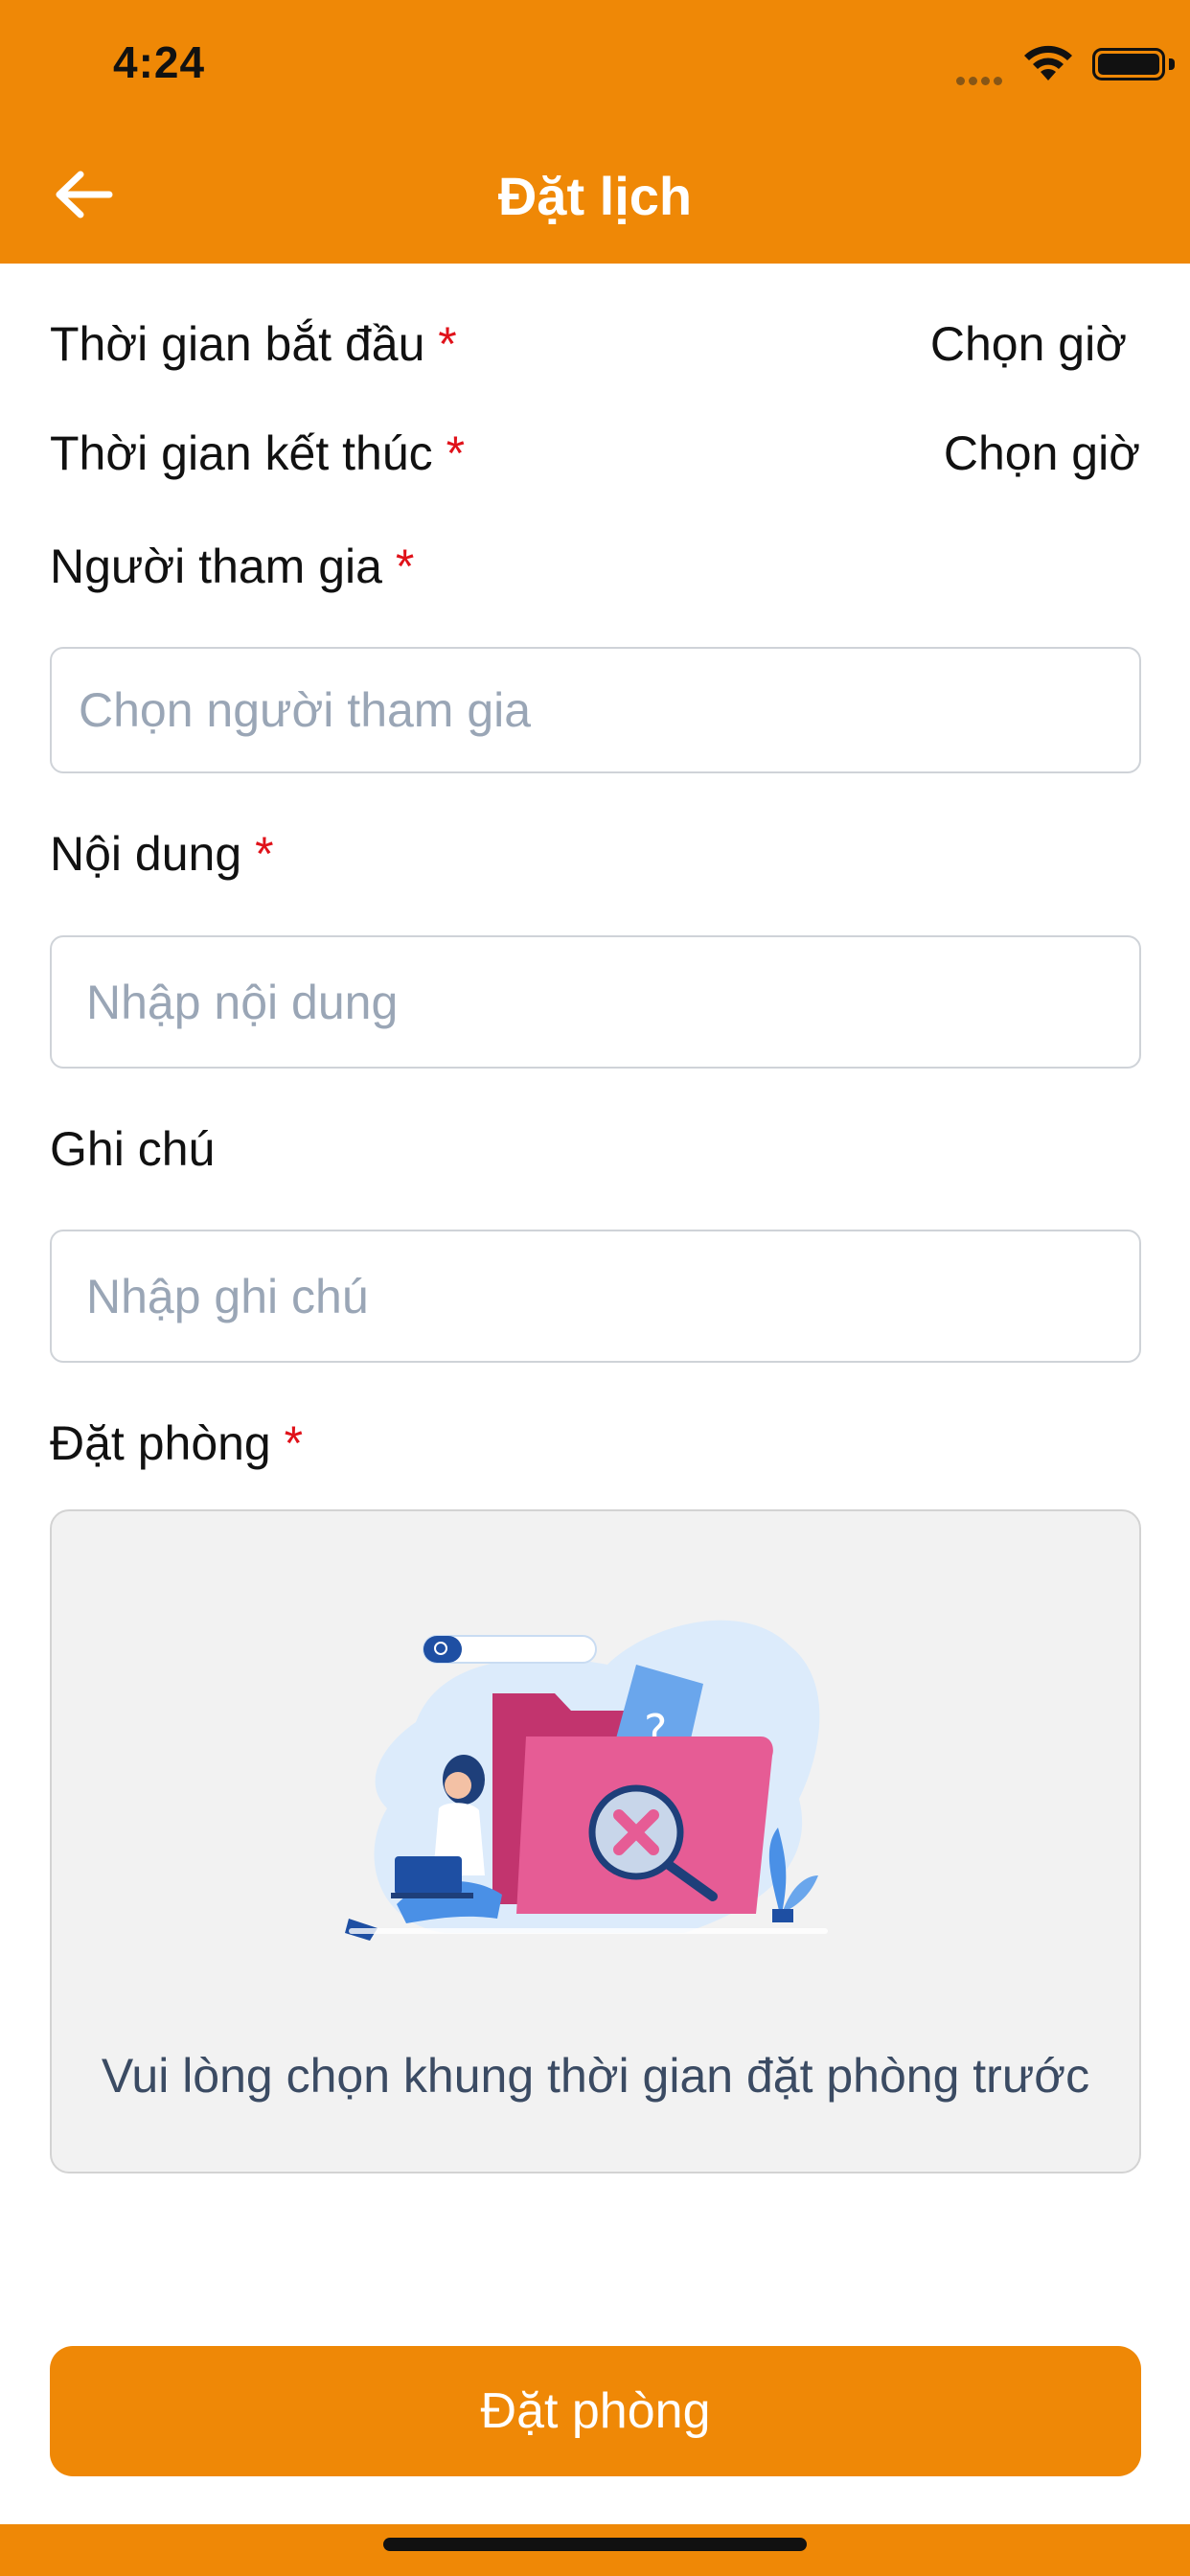 This screenshot has width=1190, height=2576. Describe the element at coordinates (216, 566) in the screenshot. I see `participants-label-text: Người tham gia` at that location.